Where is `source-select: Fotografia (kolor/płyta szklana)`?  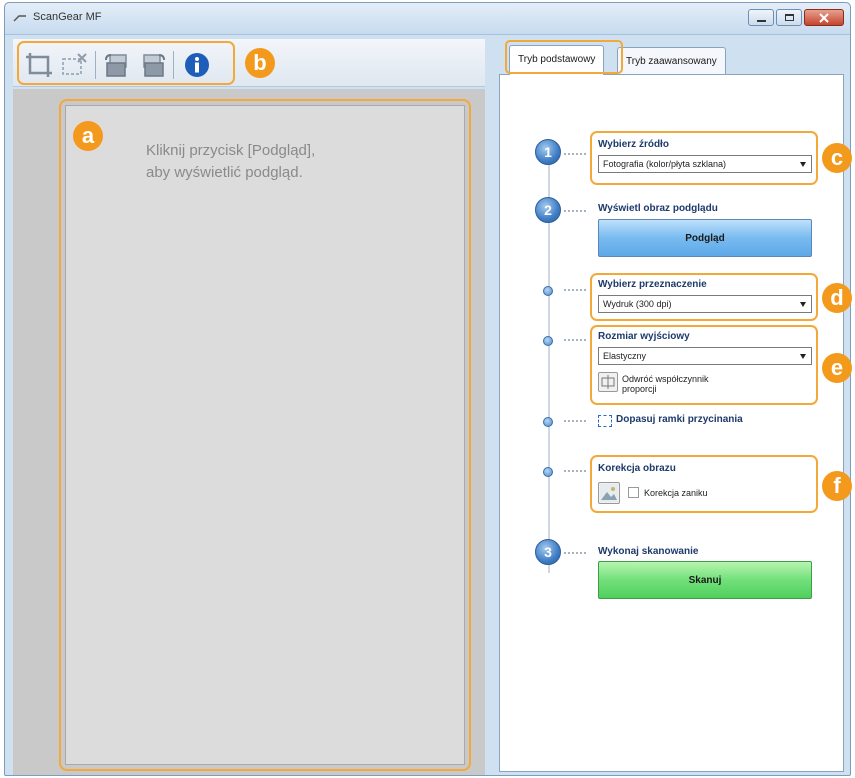
source-select: Fotografia (kolor/płyta szklana) is located at coordinates (705, 164).